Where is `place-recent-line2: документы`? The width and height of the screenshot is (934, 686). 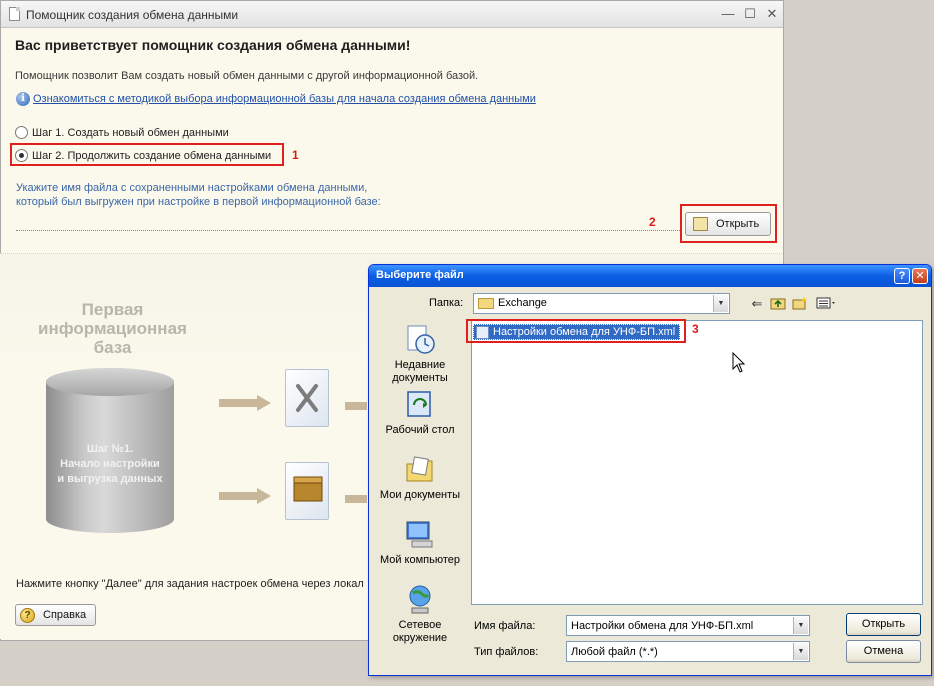 place-recent-line2: документы is located at coordinates (420, 378).